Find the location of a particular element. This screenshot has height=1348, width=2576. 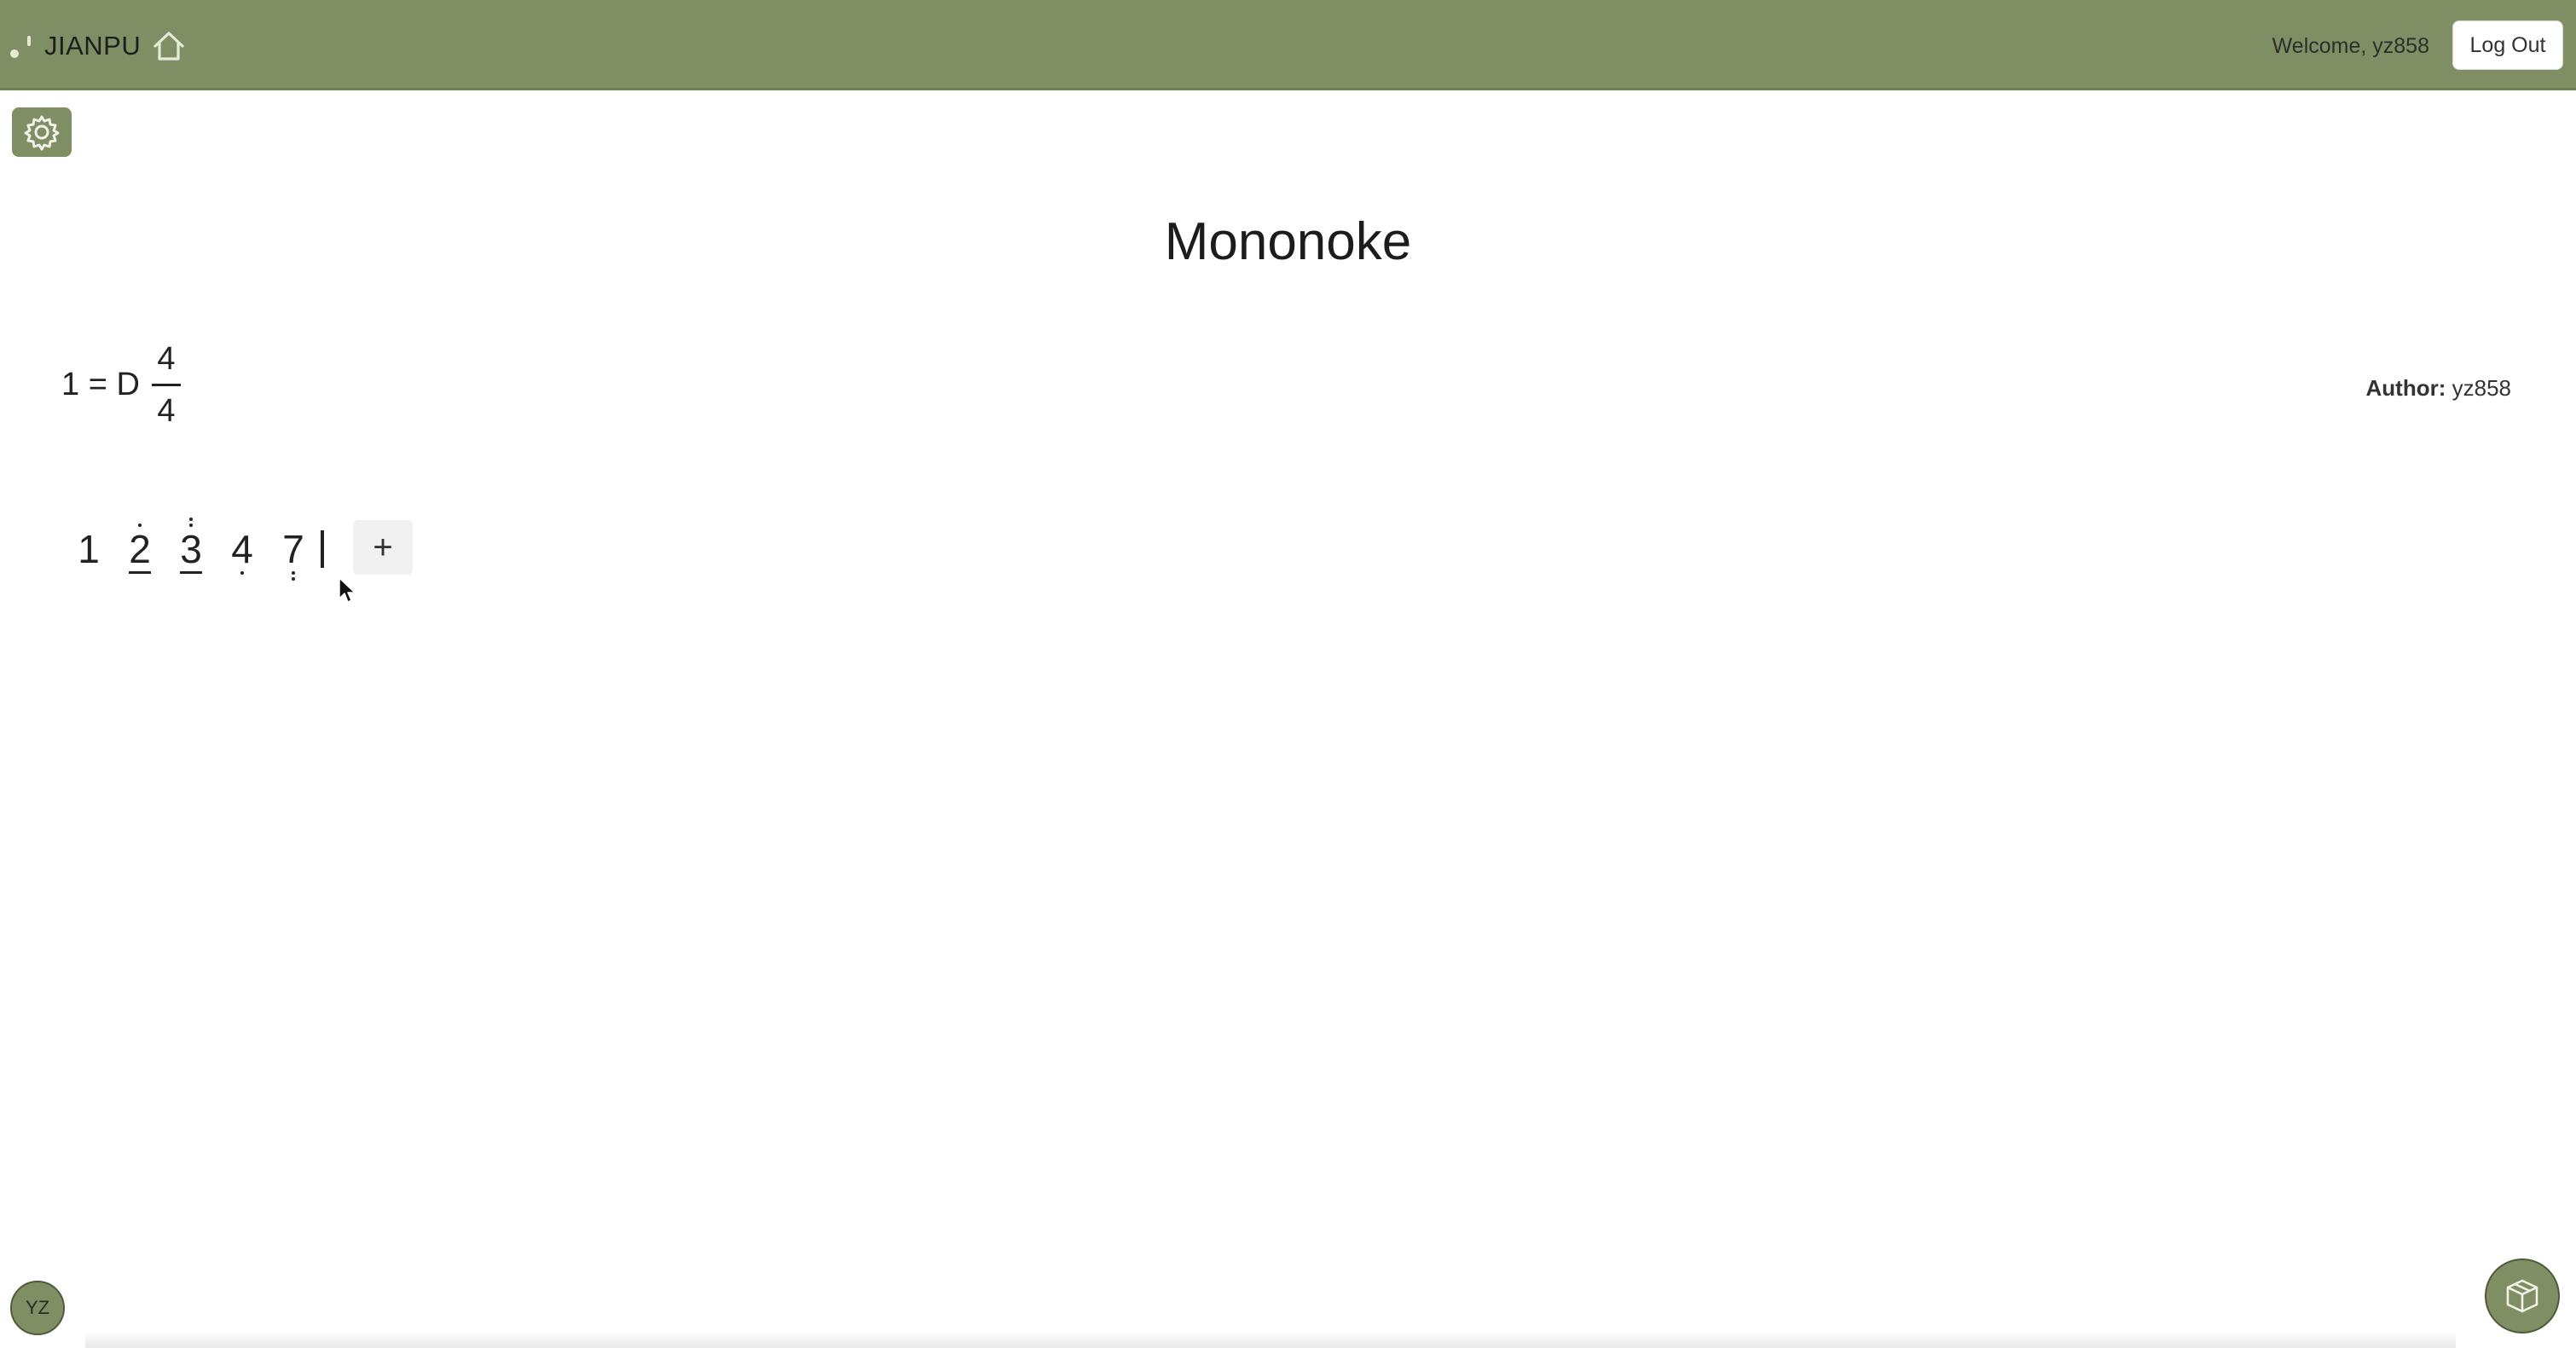

note: 2 is located at coordinates (140, 549).